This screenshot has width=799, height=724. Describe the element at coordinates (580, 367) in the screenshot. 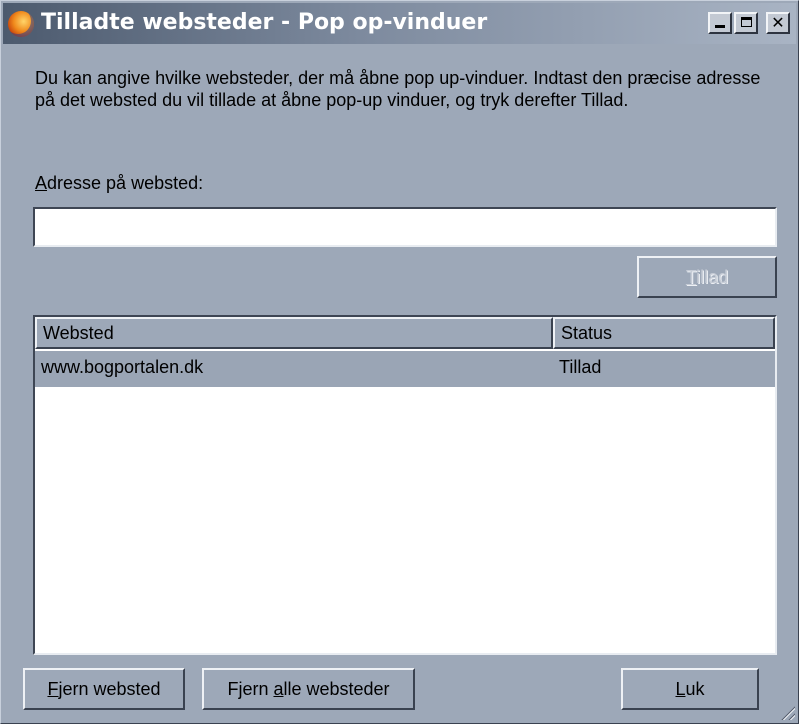

I see `row-status: Tillad` at that location.